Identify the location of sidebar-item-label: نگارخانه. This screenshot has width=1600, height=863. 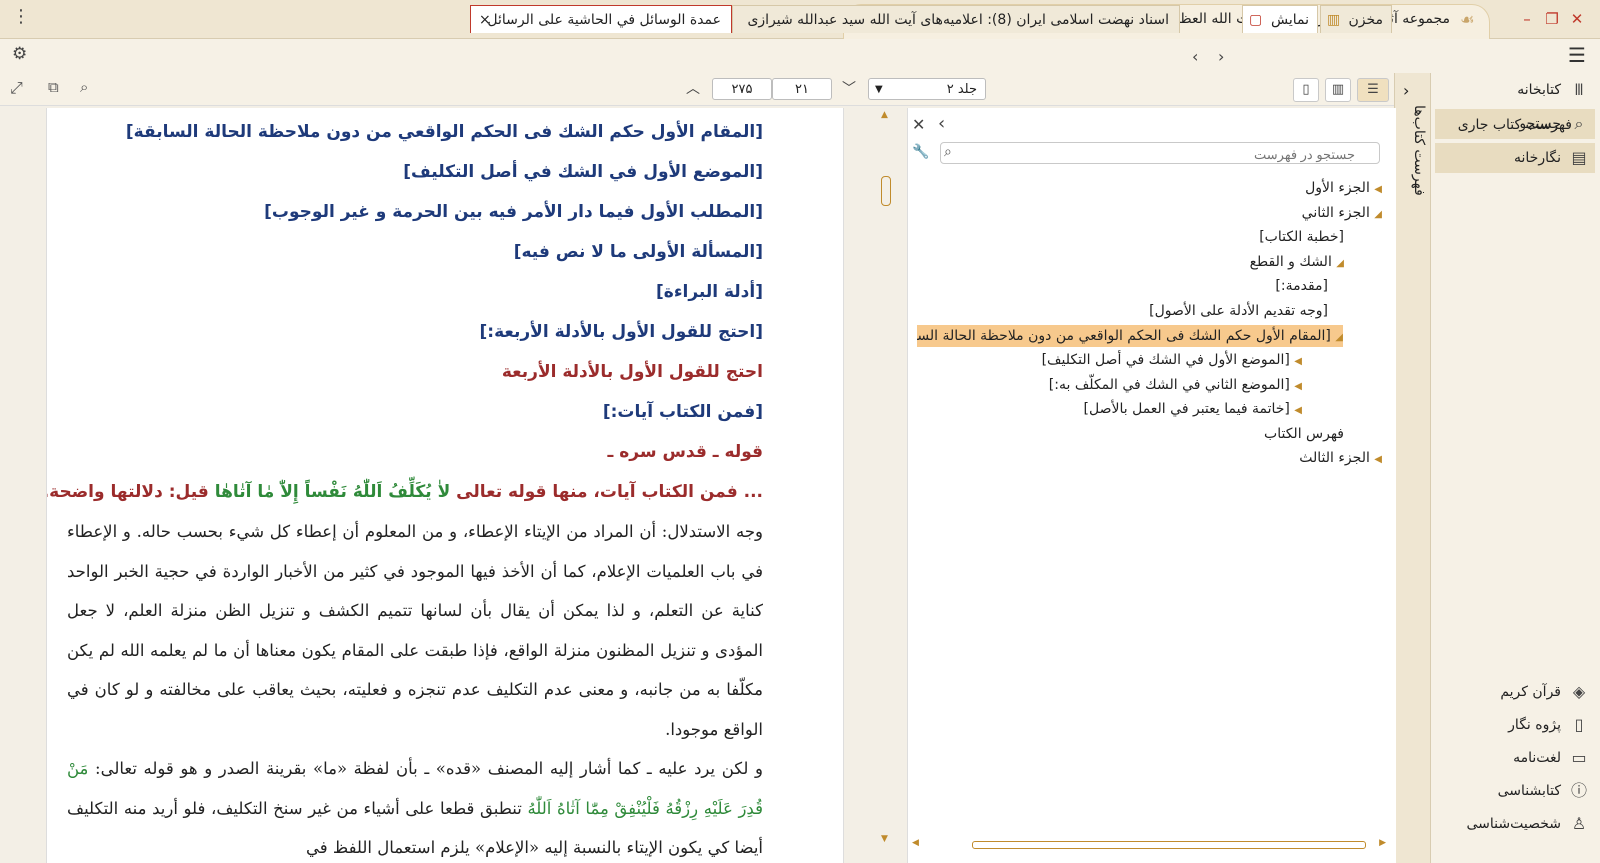
(1537, 158).